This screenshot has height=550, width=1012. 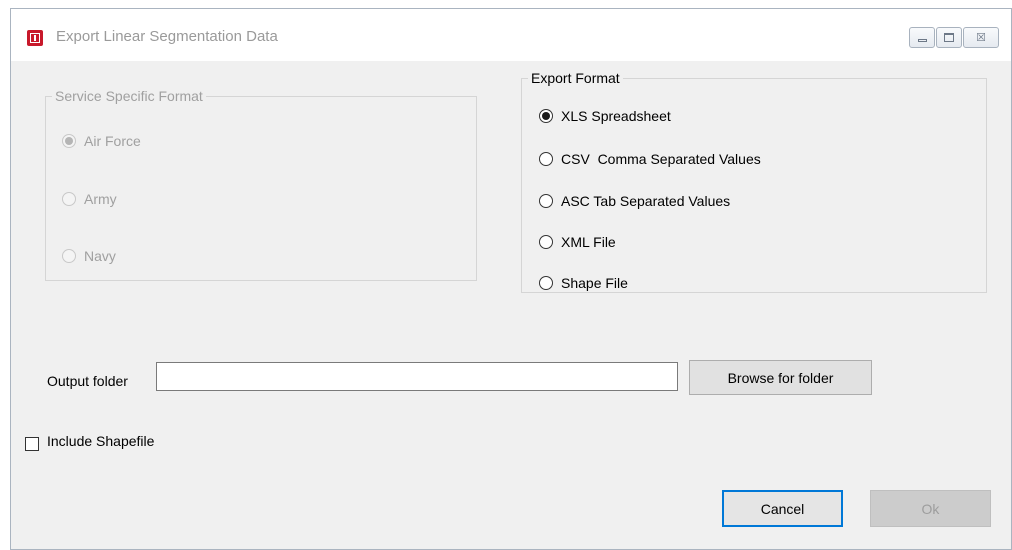 I want to click on radio-air-force: Air Force, so click(x=101, y=141).